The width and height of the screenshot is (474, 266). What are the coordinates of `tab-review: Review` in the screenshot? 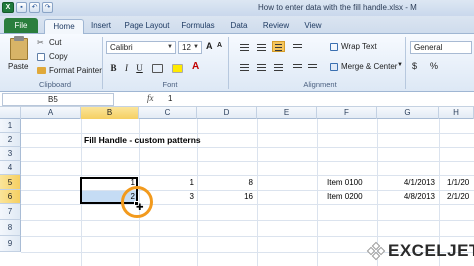 It's located at (276, 26).